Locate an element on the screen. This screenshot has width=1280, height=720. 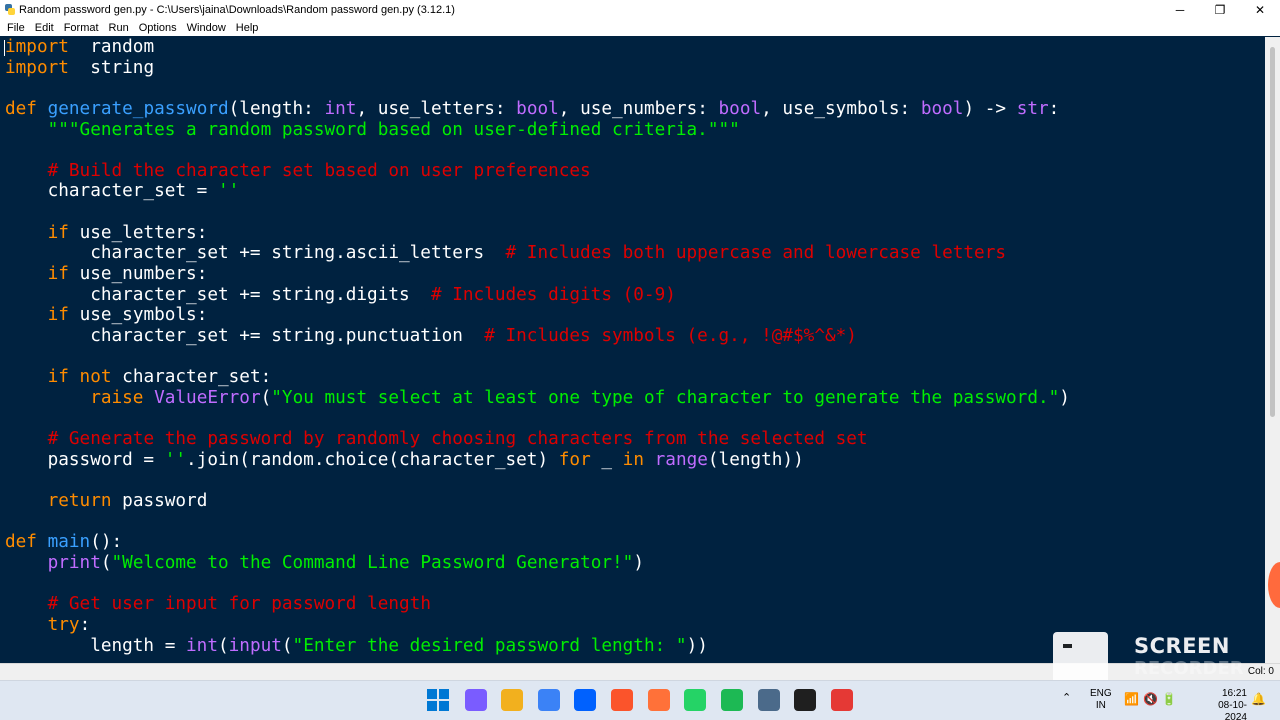
scrollbar-thumb is located at coordinates (1272, 232).